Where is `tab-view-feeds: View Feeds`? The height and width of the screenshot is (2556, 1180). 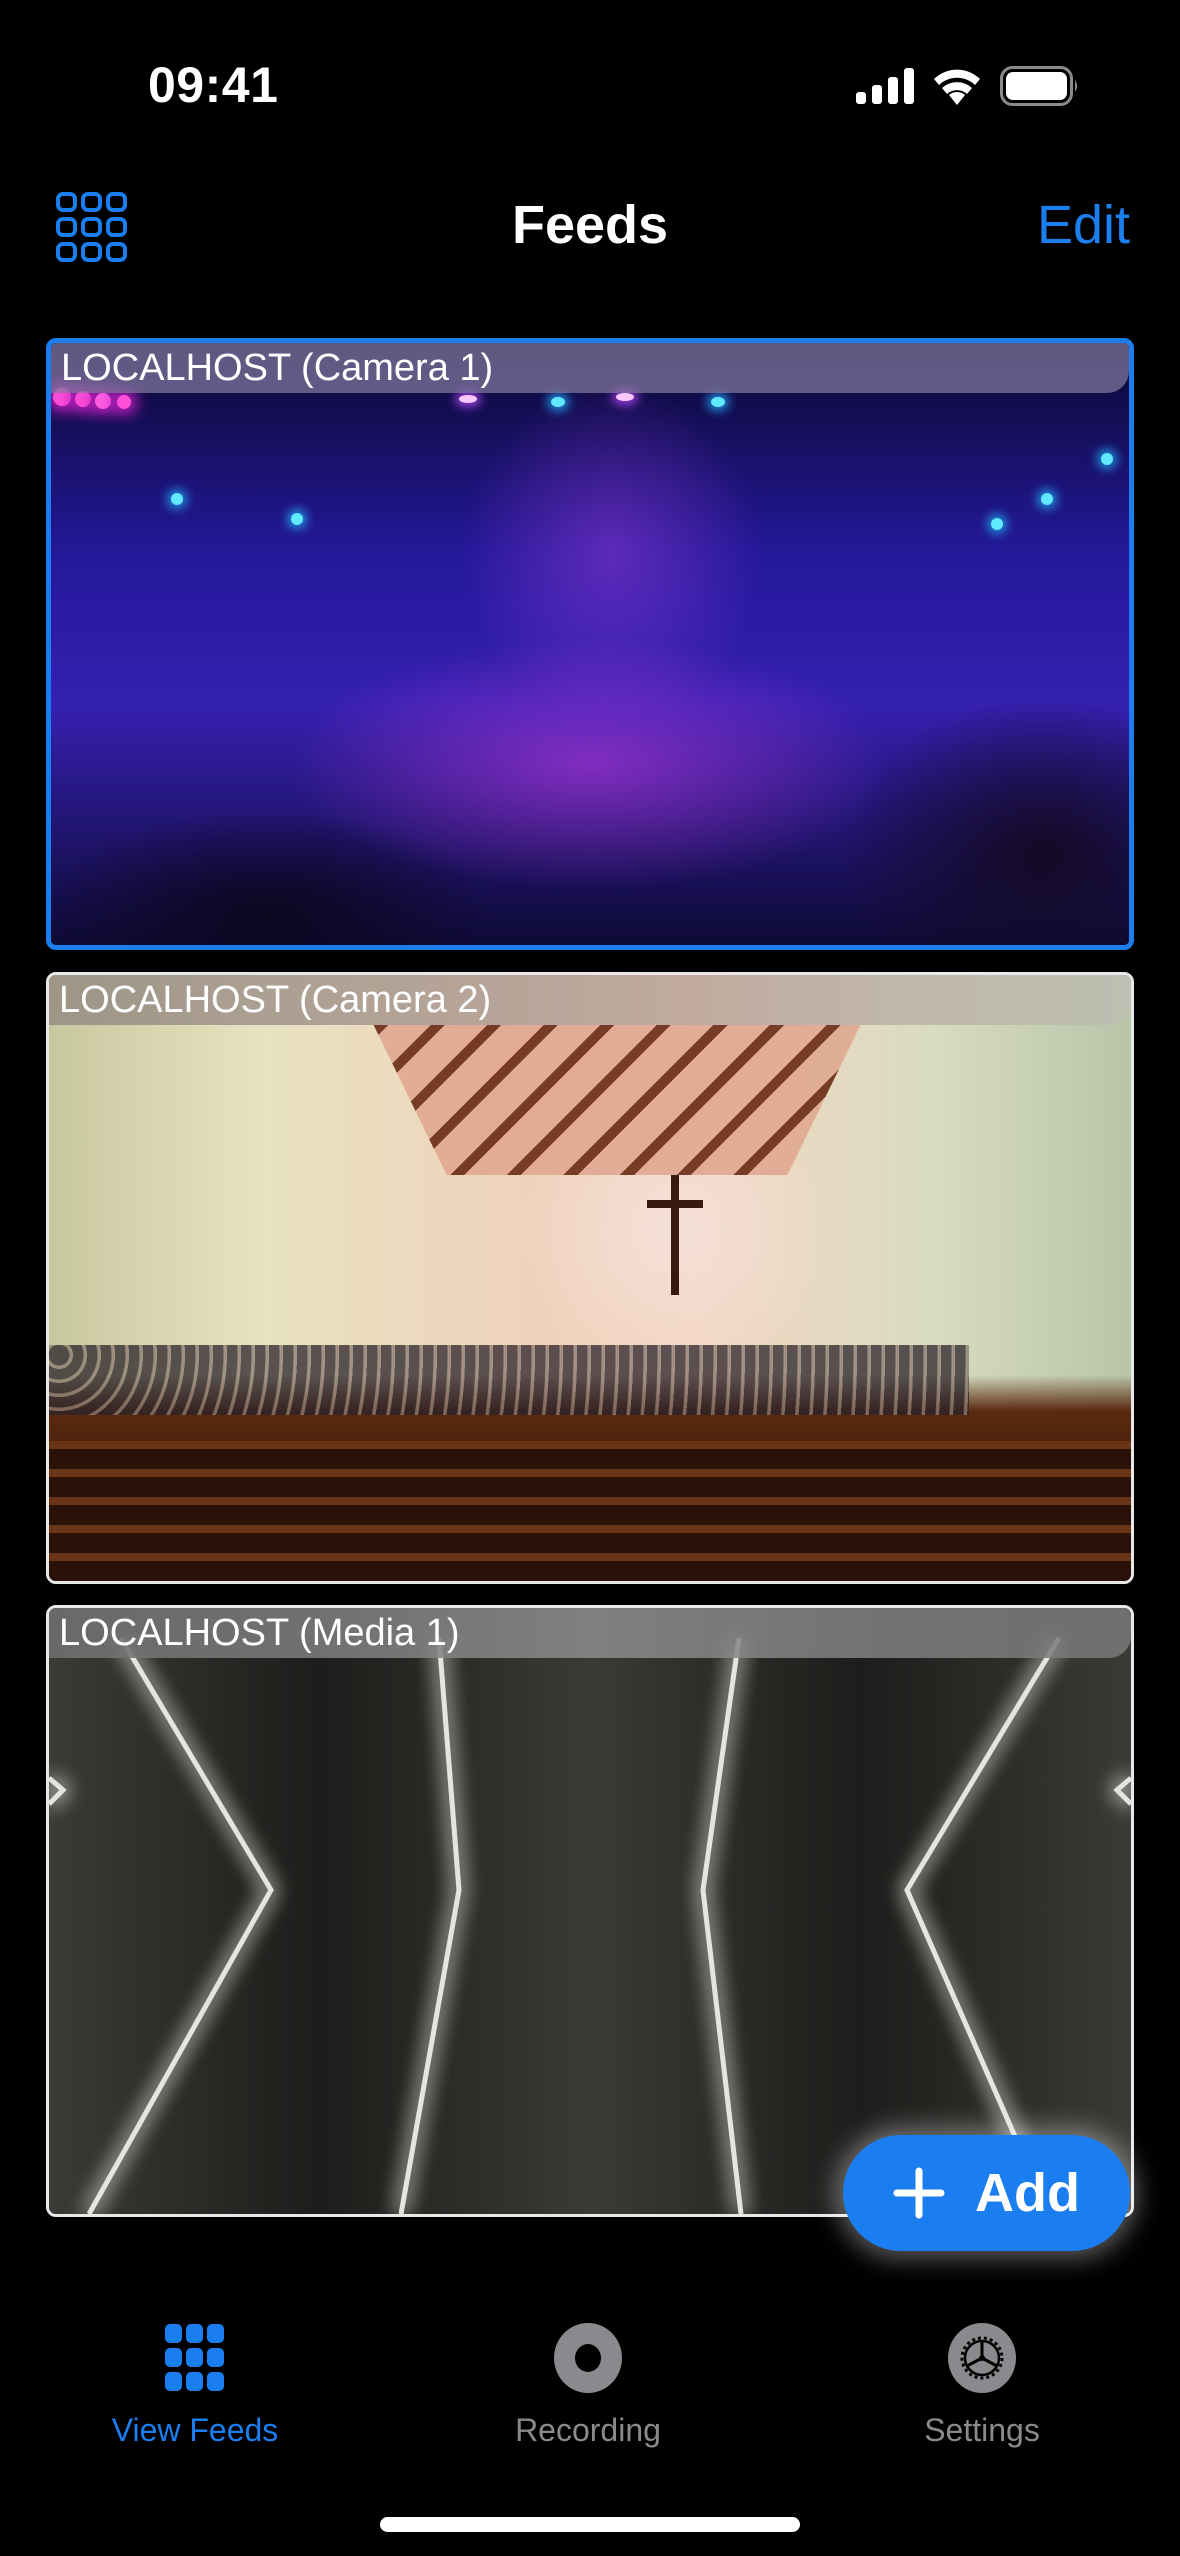 tab-view-feeds: View Feeds is located at coordinates (195, 2383).